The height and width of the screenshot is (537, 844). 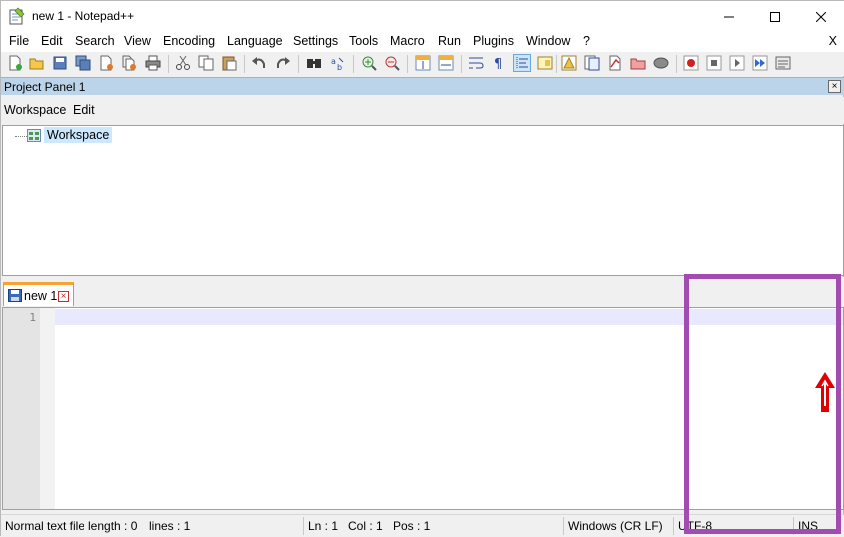 What do you see at coordinates (476, 63) in the screenshot?
I see `word-wrap-icon` at bounding box center [476, 63].